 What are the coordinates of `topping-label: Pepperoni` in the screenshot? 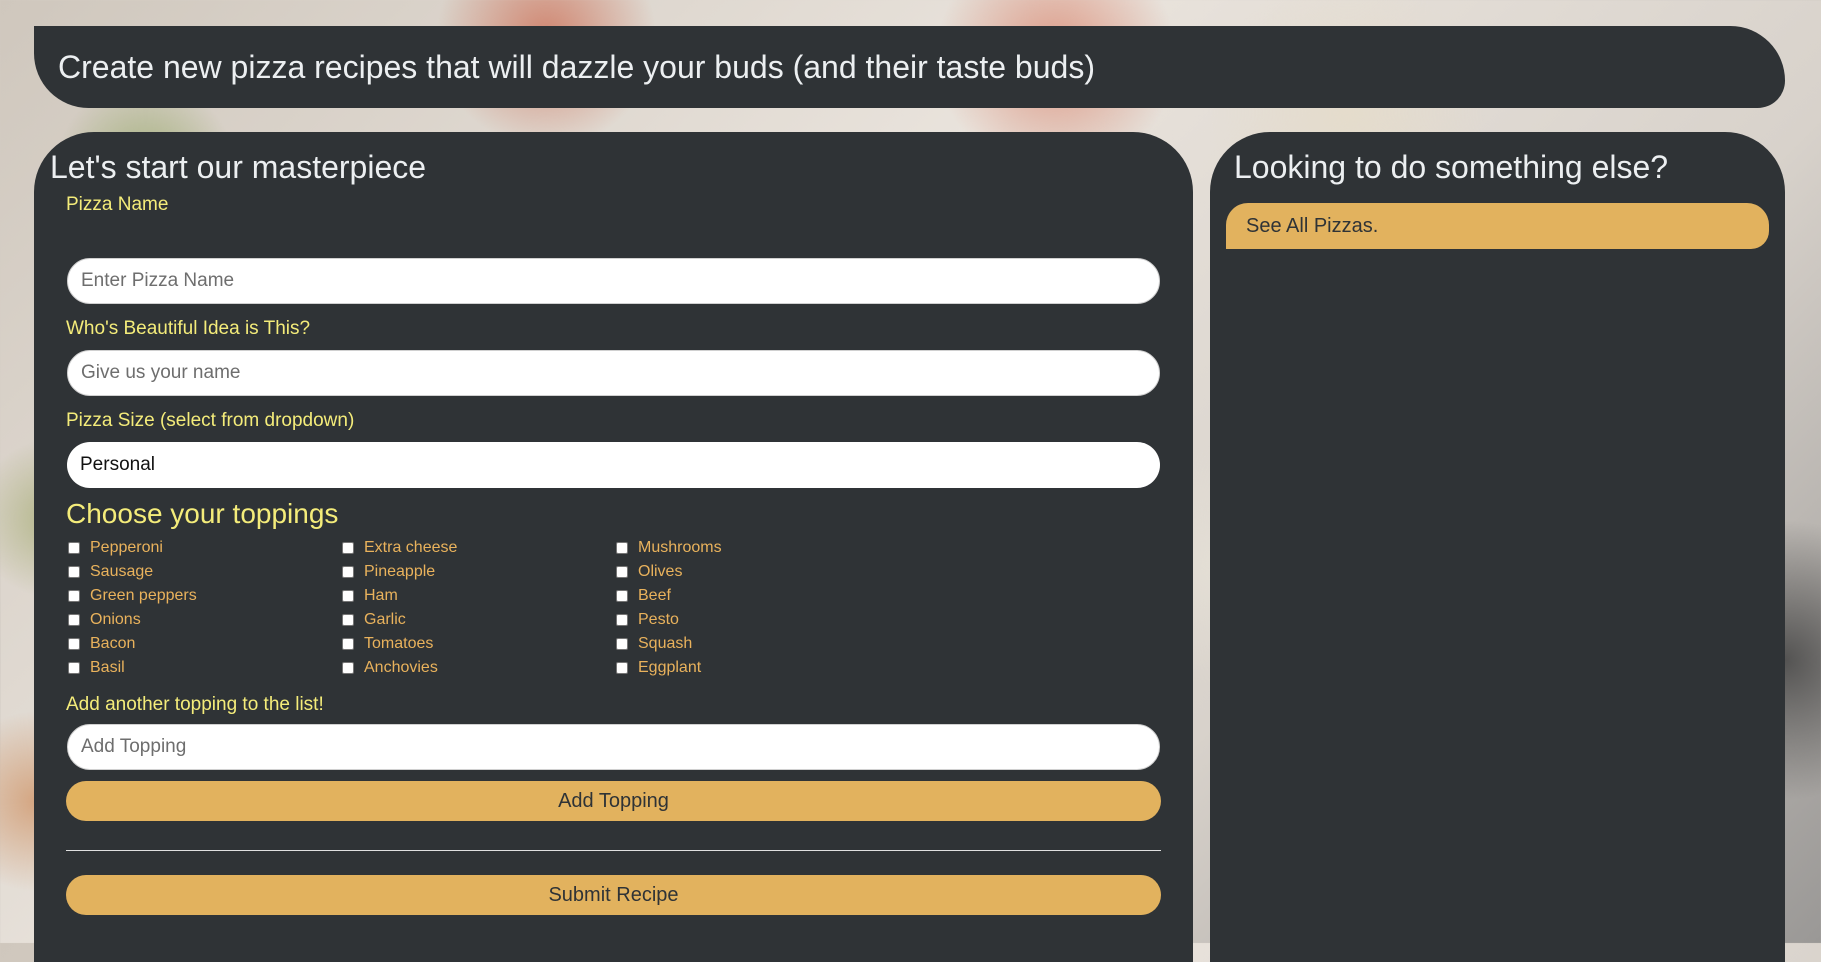 It's located at (126, 547).